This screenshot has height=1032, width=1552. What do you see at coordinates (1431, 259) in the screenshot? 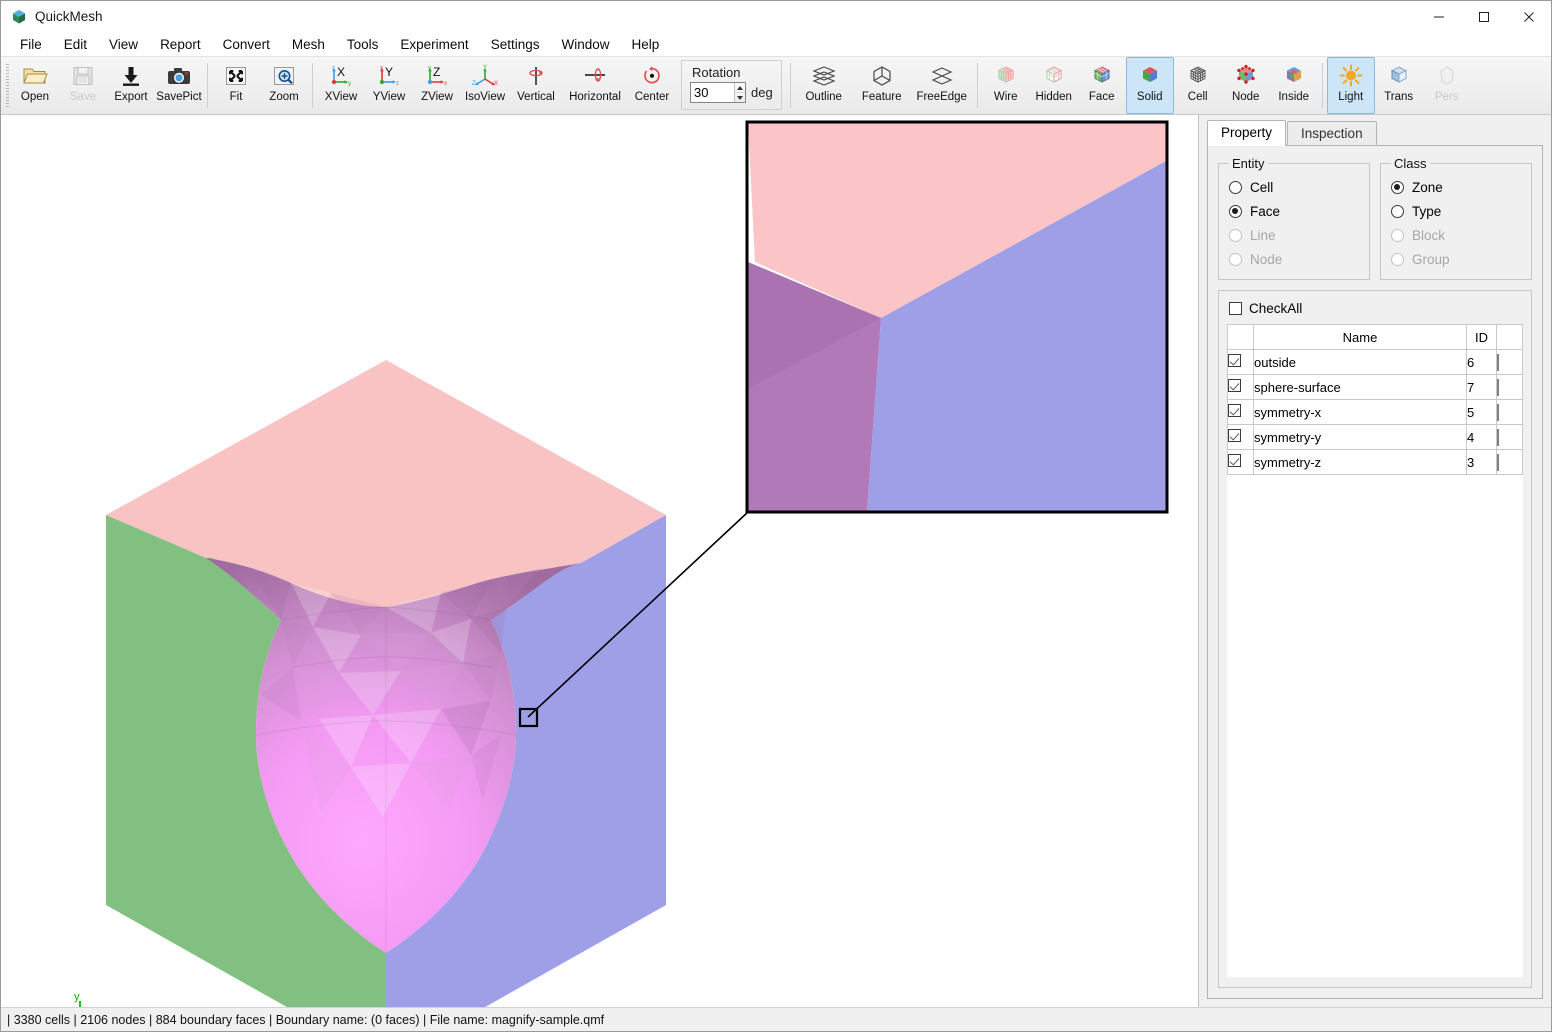
I see `class-group-label: Group` at bounding box center [1431, 259].